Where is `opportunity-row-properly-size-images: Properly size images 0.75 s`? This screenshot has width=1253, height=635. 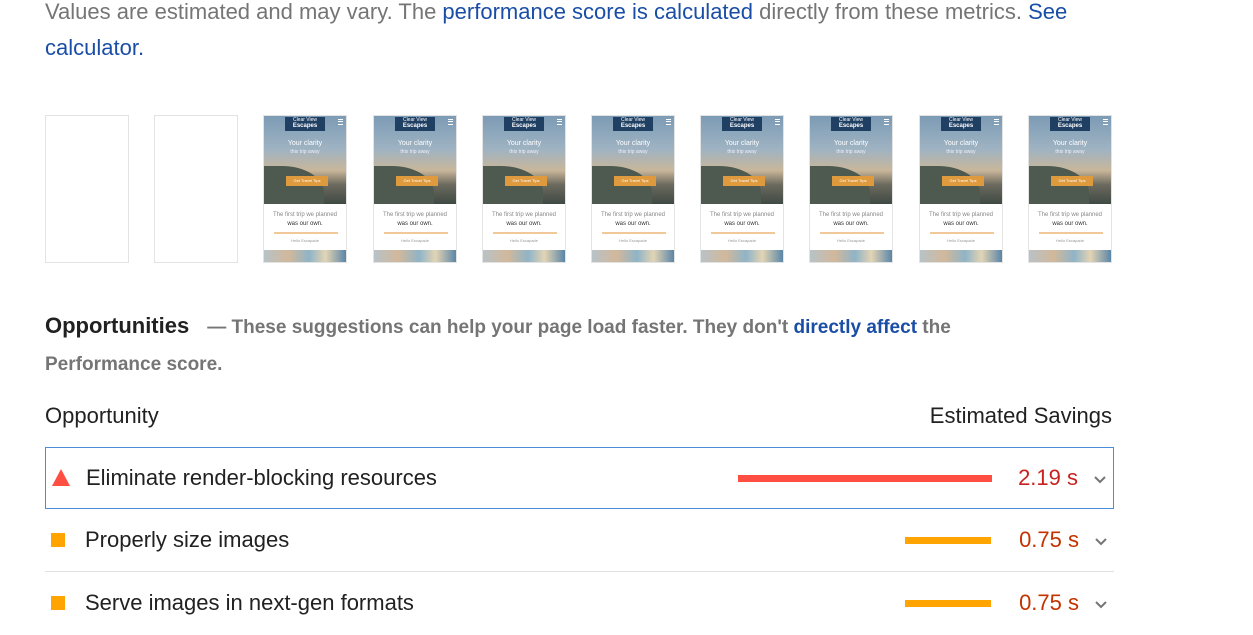 opportunity-row-properly-size-images: Properly size images 0.75 s is located at coordinates (579, 541).